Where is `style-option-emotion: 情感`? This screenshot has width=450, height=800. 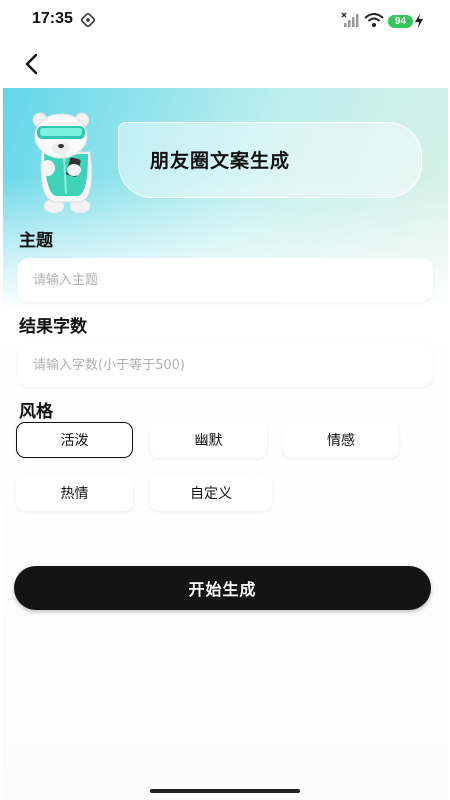
style-option-emotion: 情感 is located at coordinates (341, 440).